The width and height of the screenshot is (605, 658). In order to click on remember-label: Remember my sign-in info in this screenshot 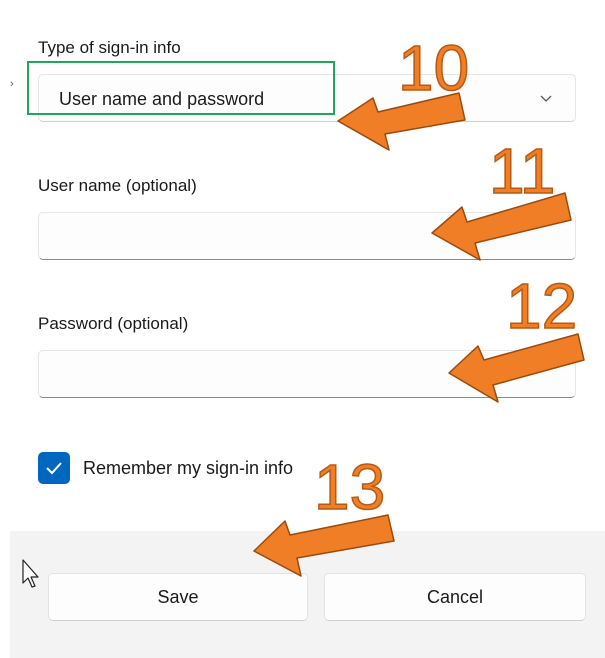, I will do `click(188, 468)`.